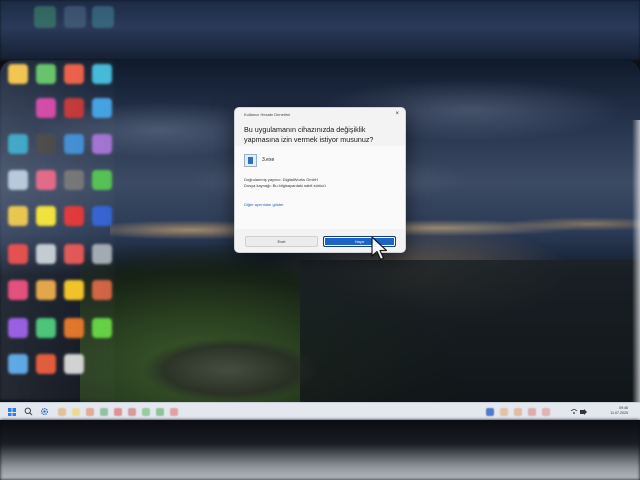 The image size is (640, 480). Describe the element at coordinates (281, 241) in the screenshot. I see `yes-button: Evet` at that location.